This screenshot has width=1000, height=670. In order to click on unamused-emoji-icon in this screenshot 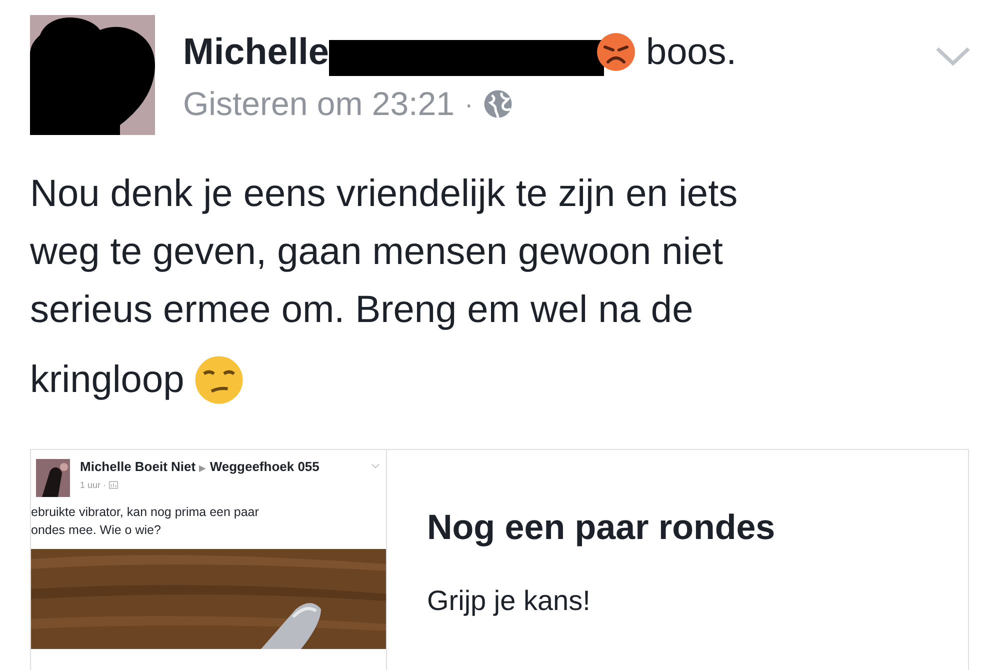, I will do `click(219, 380)`.